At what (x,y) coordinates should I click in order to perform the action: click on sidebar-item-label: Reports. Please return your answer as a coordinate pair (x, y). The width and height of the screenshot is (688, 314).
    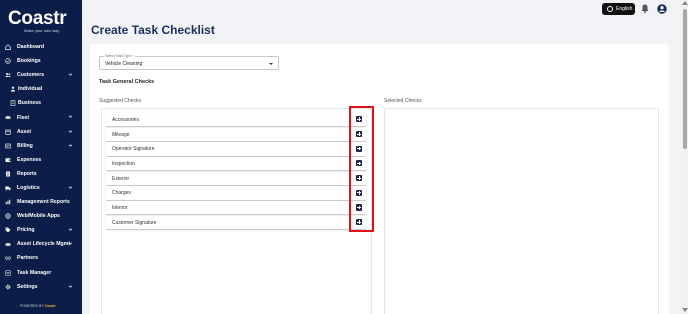
    Looking at the image, I should click on (27, 173).